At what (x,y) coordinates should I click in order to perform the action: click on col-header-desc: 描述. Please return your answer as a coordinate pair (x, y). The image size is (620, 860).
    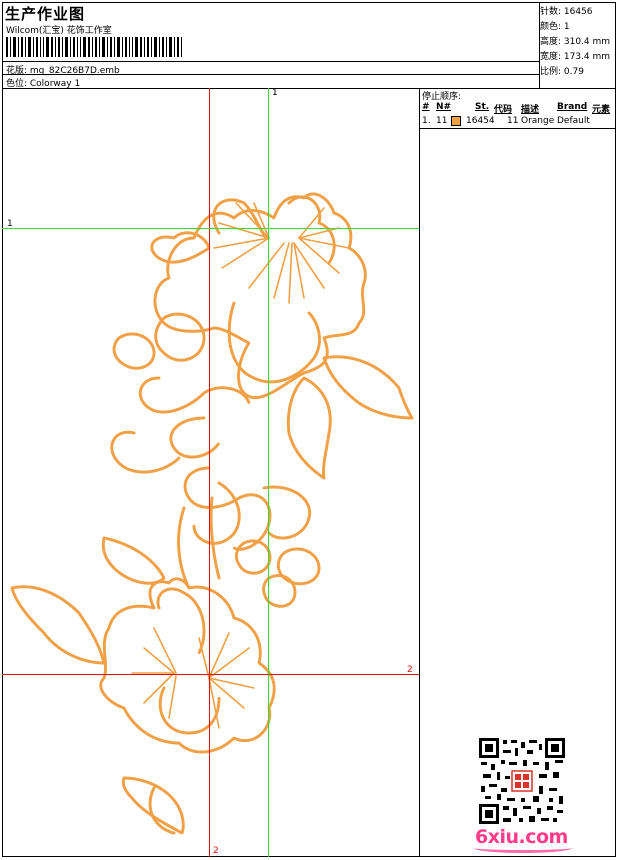
    Looking at the image, I should click on (530, 110).